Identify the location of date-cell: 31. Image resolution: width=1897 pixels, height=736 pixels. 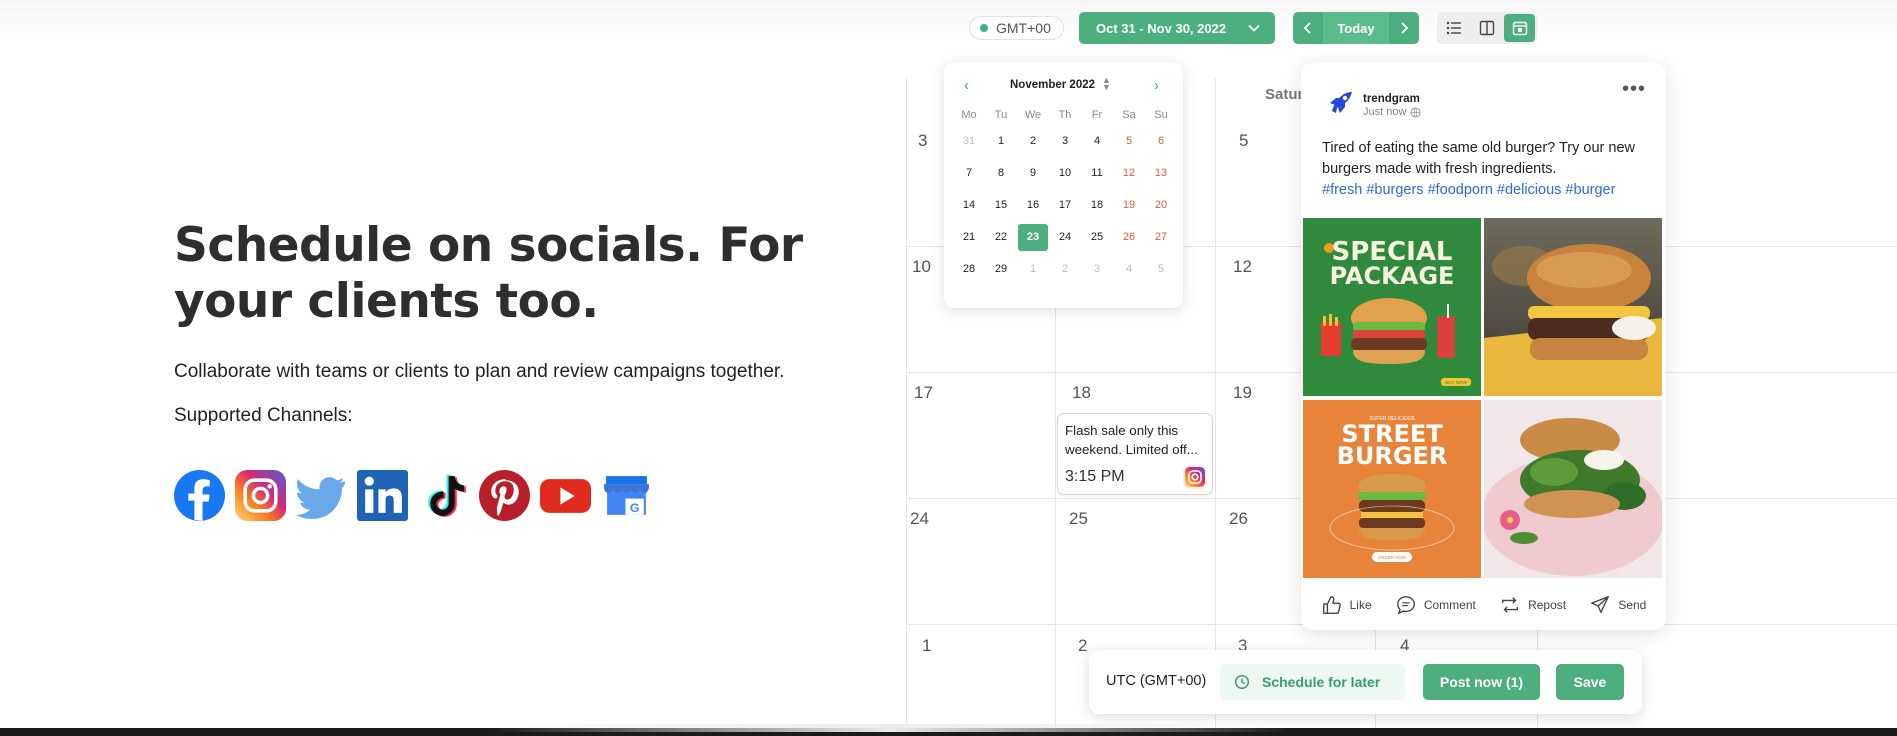
(969, 141).